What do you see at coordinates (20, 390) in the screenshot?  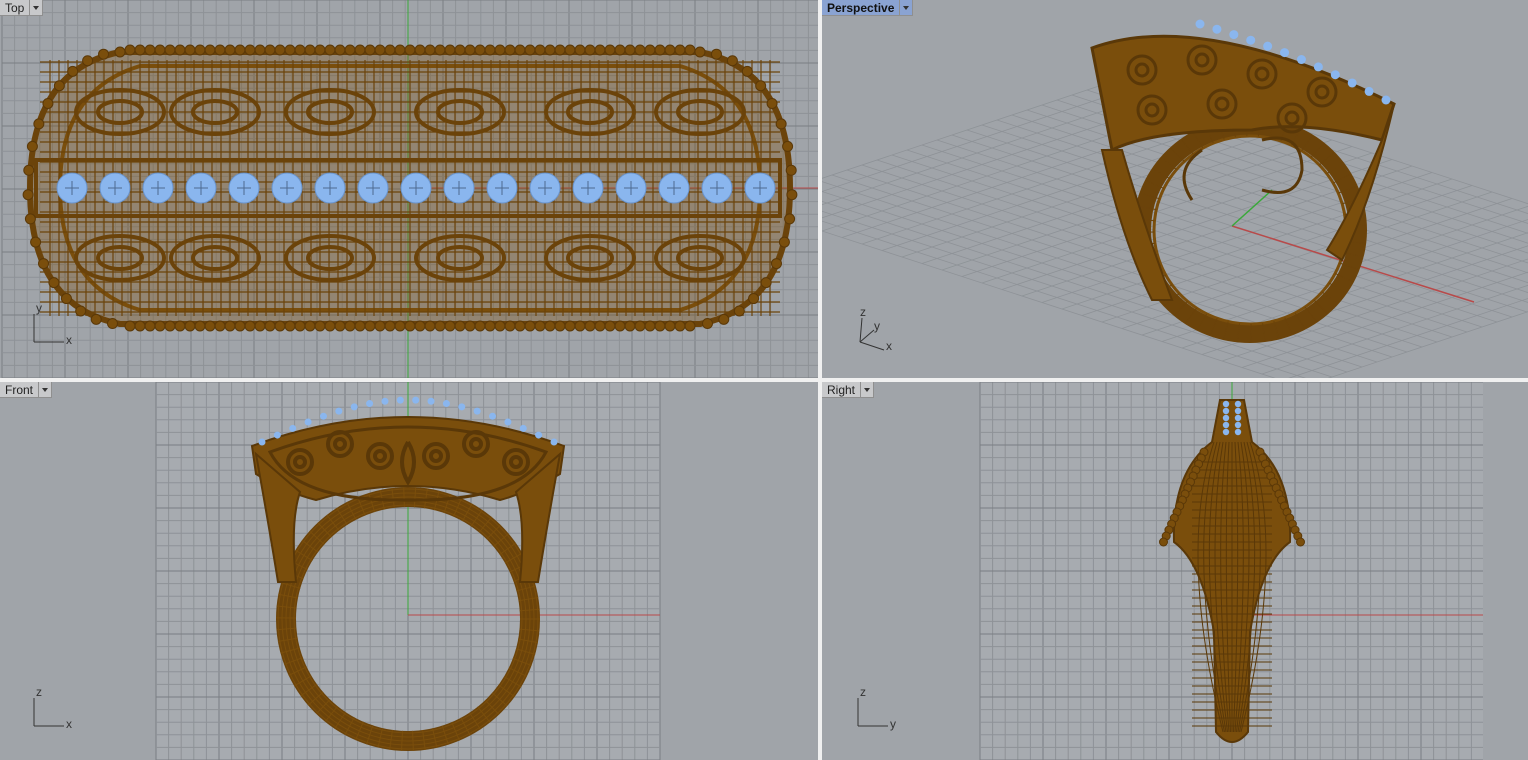 I see `viewport-title-front: Front` at bounding box center [20, 390].